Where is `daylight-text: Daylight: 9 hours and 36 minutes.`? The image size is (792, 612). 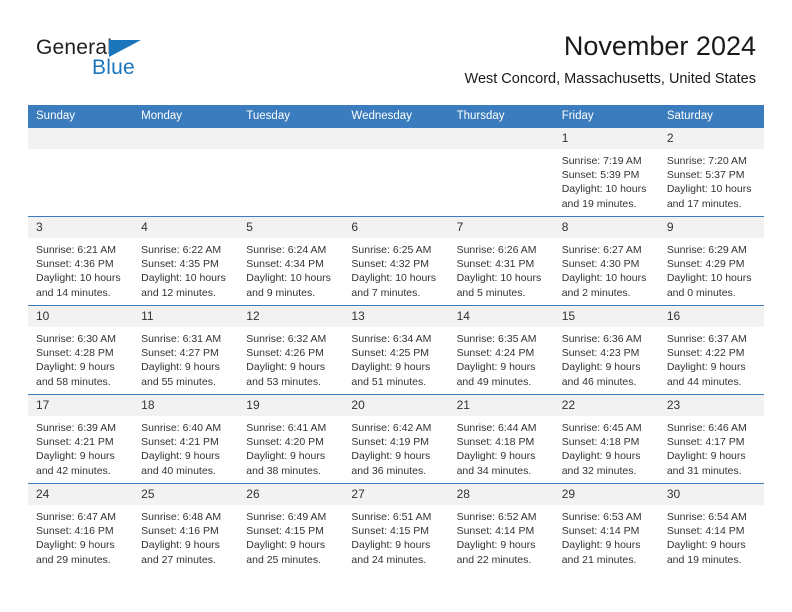
daylight-text: Daylight: 9 hours and 36 minutes. is located at coordinates (391, 463).